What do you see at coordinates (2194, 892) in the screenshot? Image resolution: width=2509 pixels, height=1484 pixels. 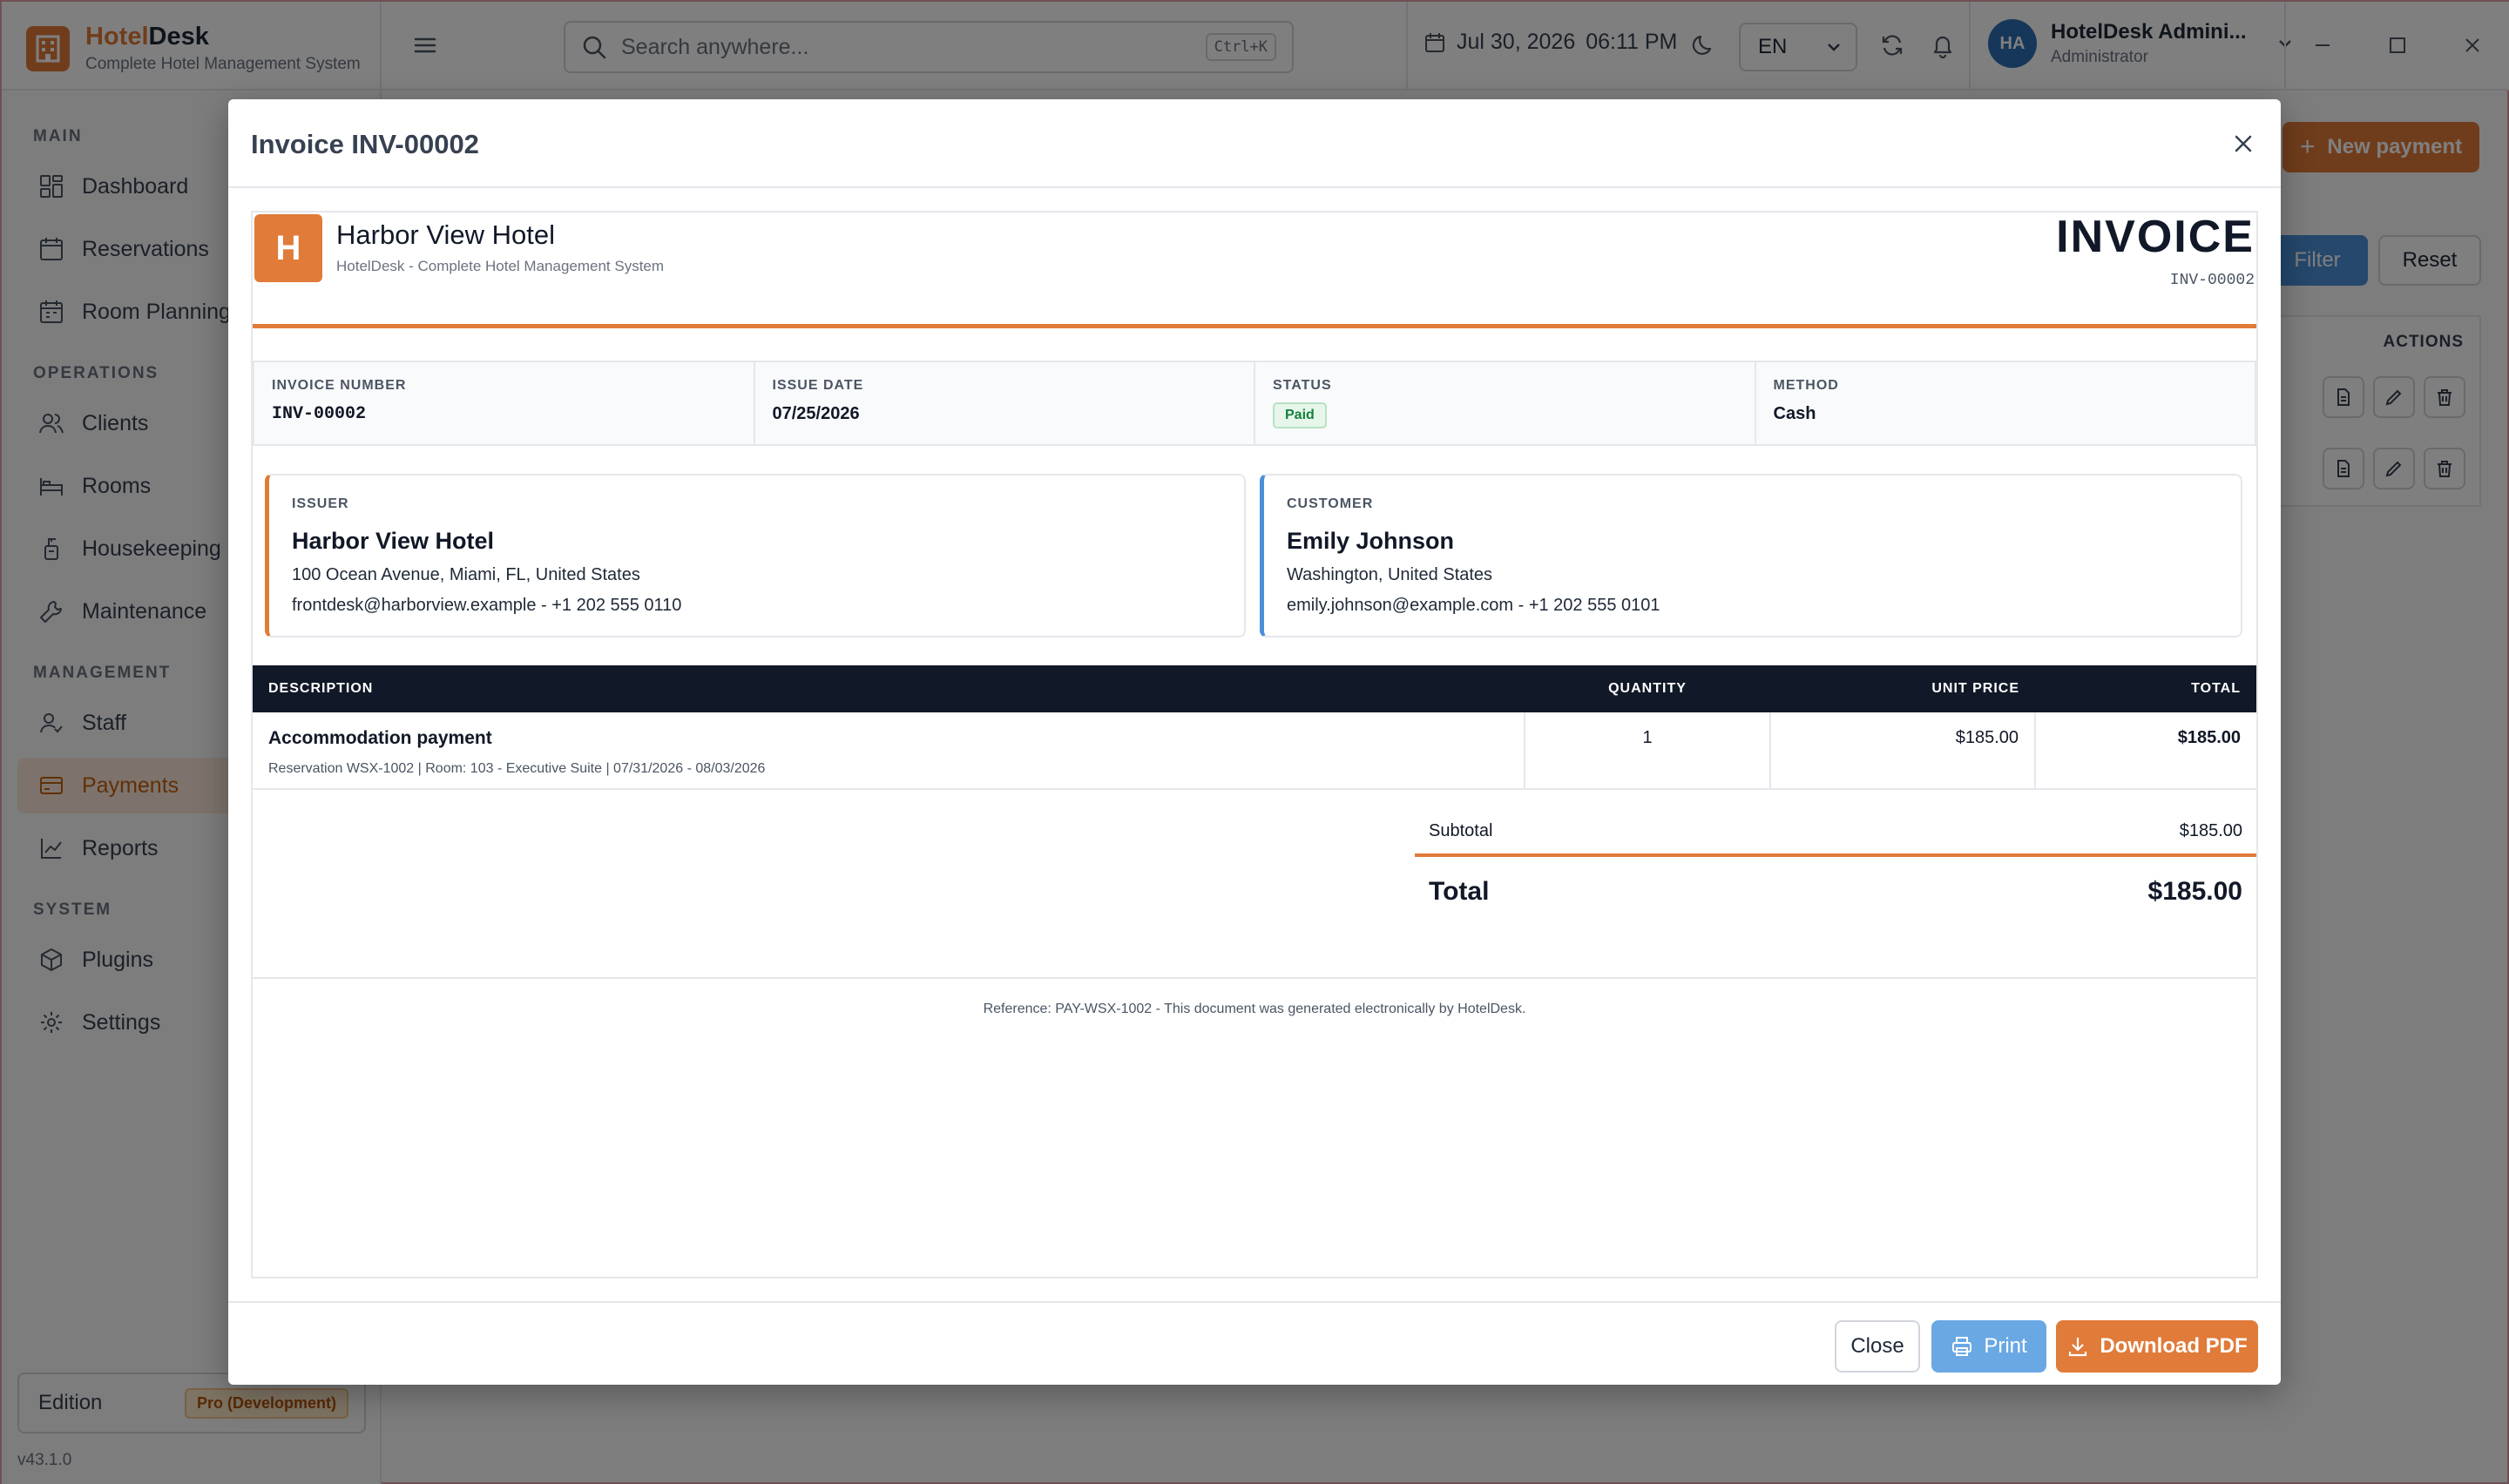 I see `total-value: $185.00` at bounding box center [2194, 892].